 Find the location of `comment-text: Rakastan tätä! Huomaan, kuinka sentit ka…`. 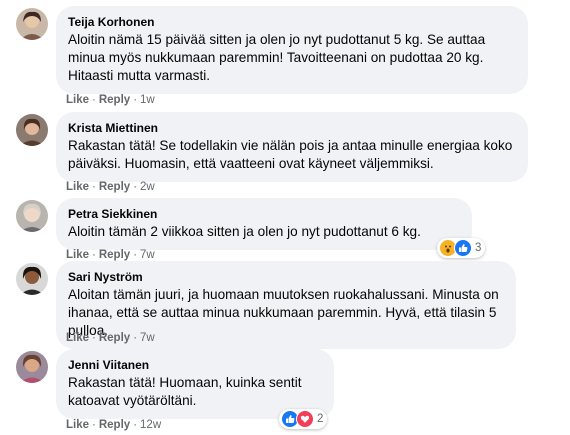

comment-text: Rakastan tätä! Huomaan, kuinka sentit ka… is located at coordinates (185, 391).